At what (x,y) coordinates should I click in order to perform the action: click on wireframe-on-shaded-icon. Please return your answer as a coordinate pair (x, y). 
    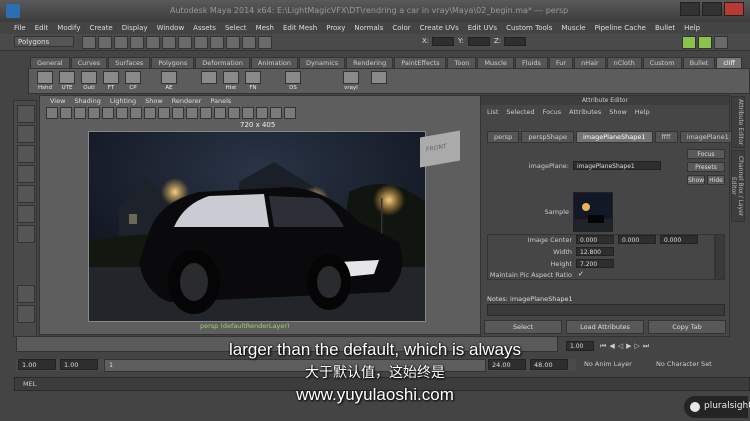
    Looking at the image, I should click on (220, 113).